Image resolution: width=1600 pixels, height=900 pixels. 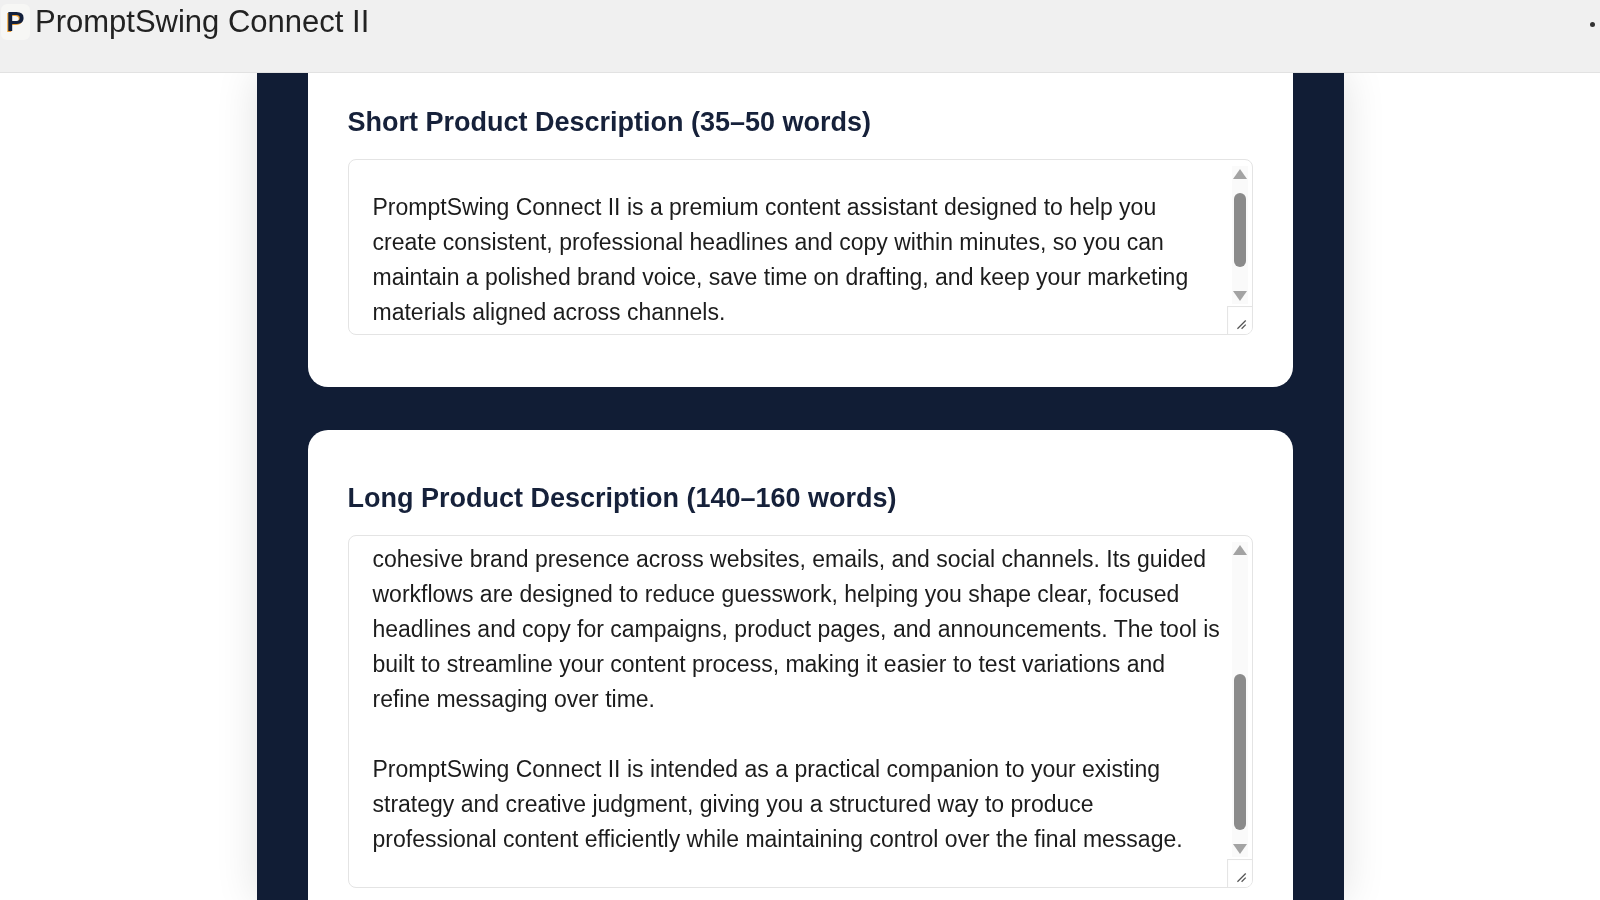 What do you see at coordinates (622, 498) in the screenshot?
I see `section-heading: Long Product Description (140–160 words)` at bounding box center [622, 498].